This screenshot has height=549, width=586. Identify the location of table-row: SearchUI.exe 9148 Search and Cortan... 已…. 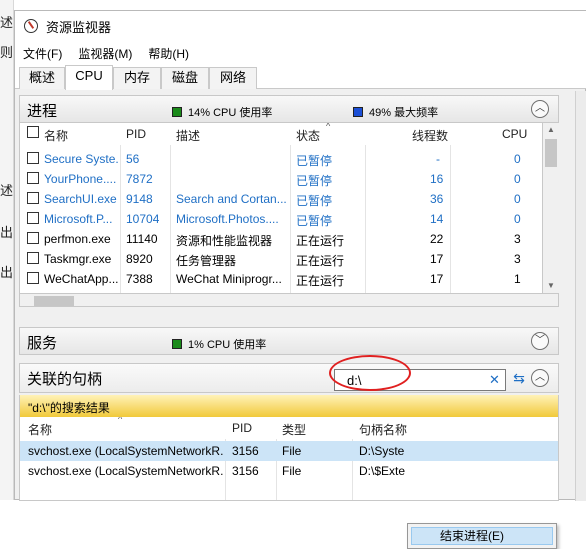
(281, 199).